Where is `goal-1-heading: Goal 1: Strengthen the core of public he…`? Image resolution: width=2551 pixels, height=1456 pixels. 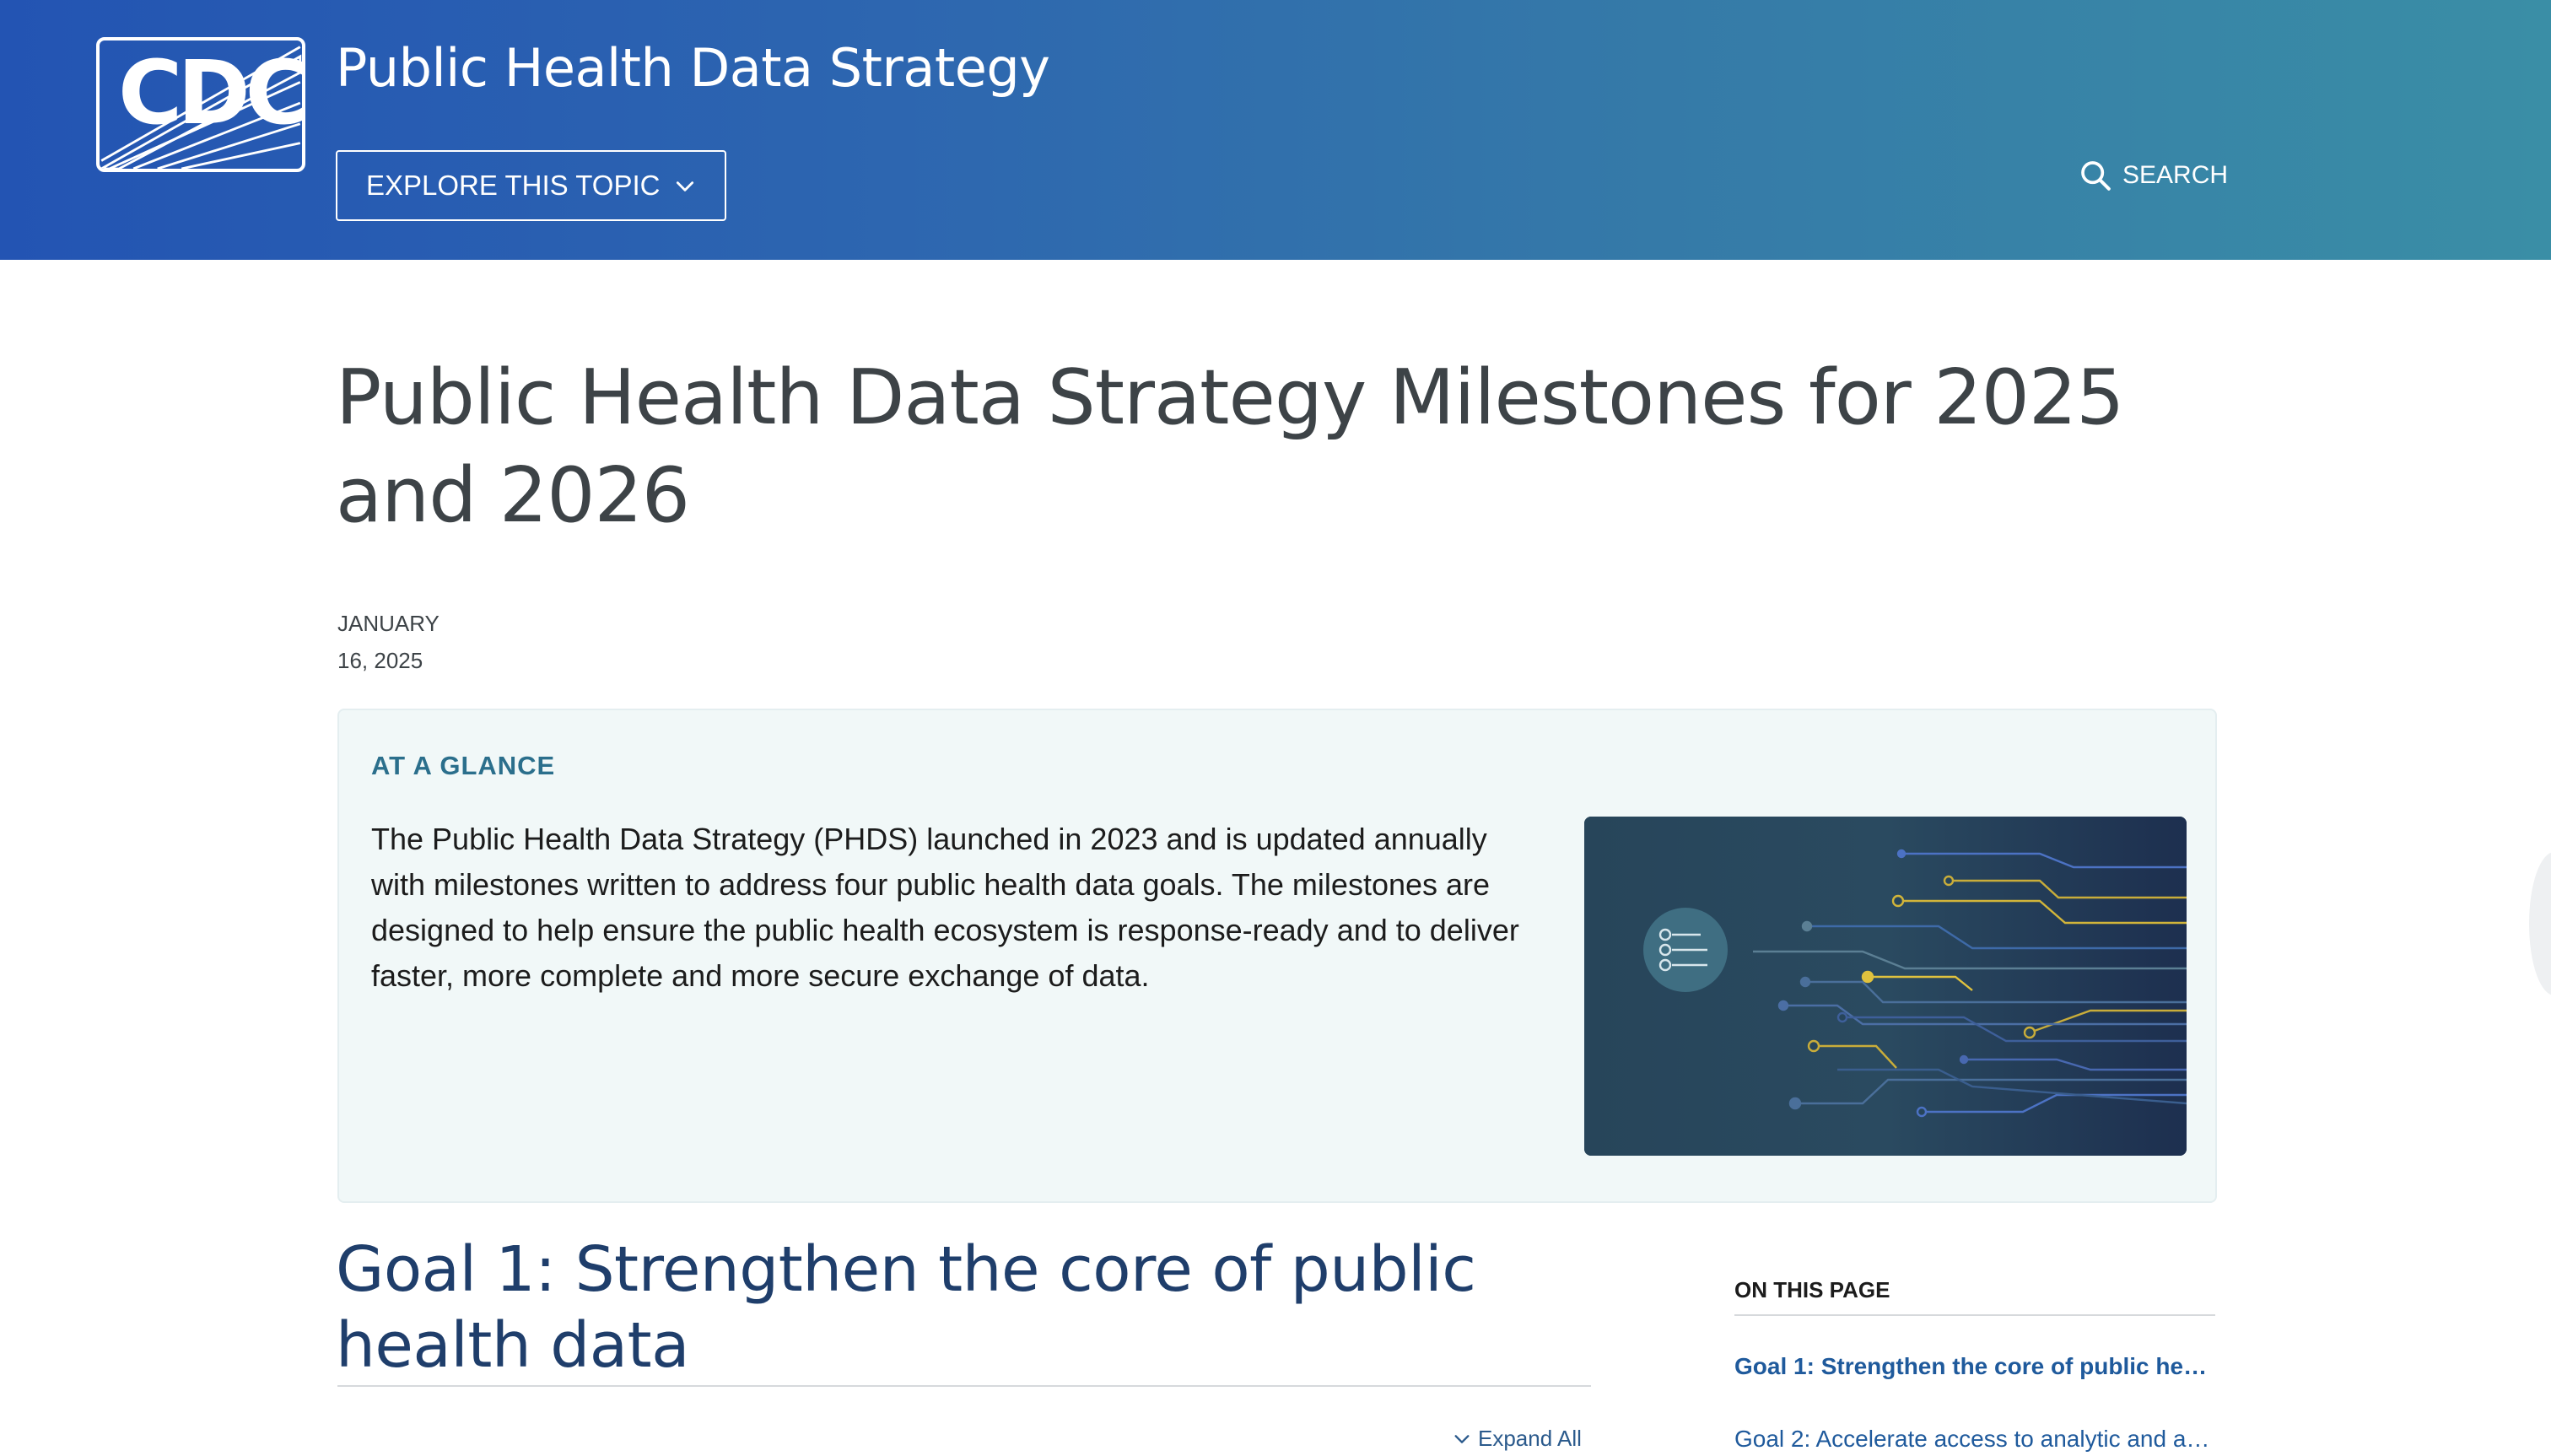
goal-1-heading: Goal 1: Strengthen the core of public he… is located at coordinates (906, 1308).